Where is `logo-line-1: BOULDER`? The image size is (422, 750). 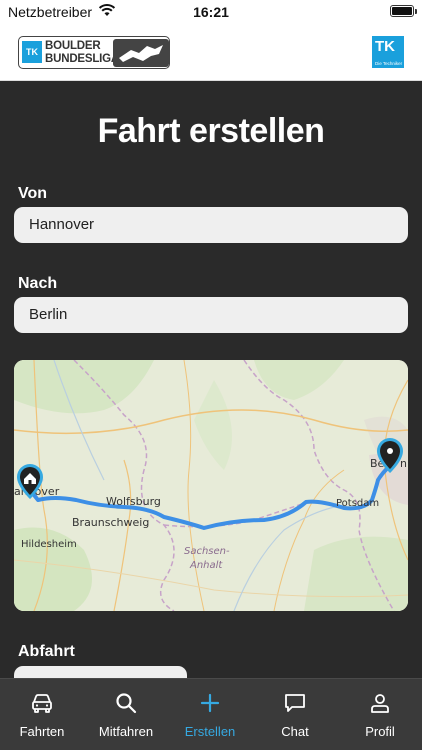
logo-line-1: BOULDER is located at coordinates (73, 46).